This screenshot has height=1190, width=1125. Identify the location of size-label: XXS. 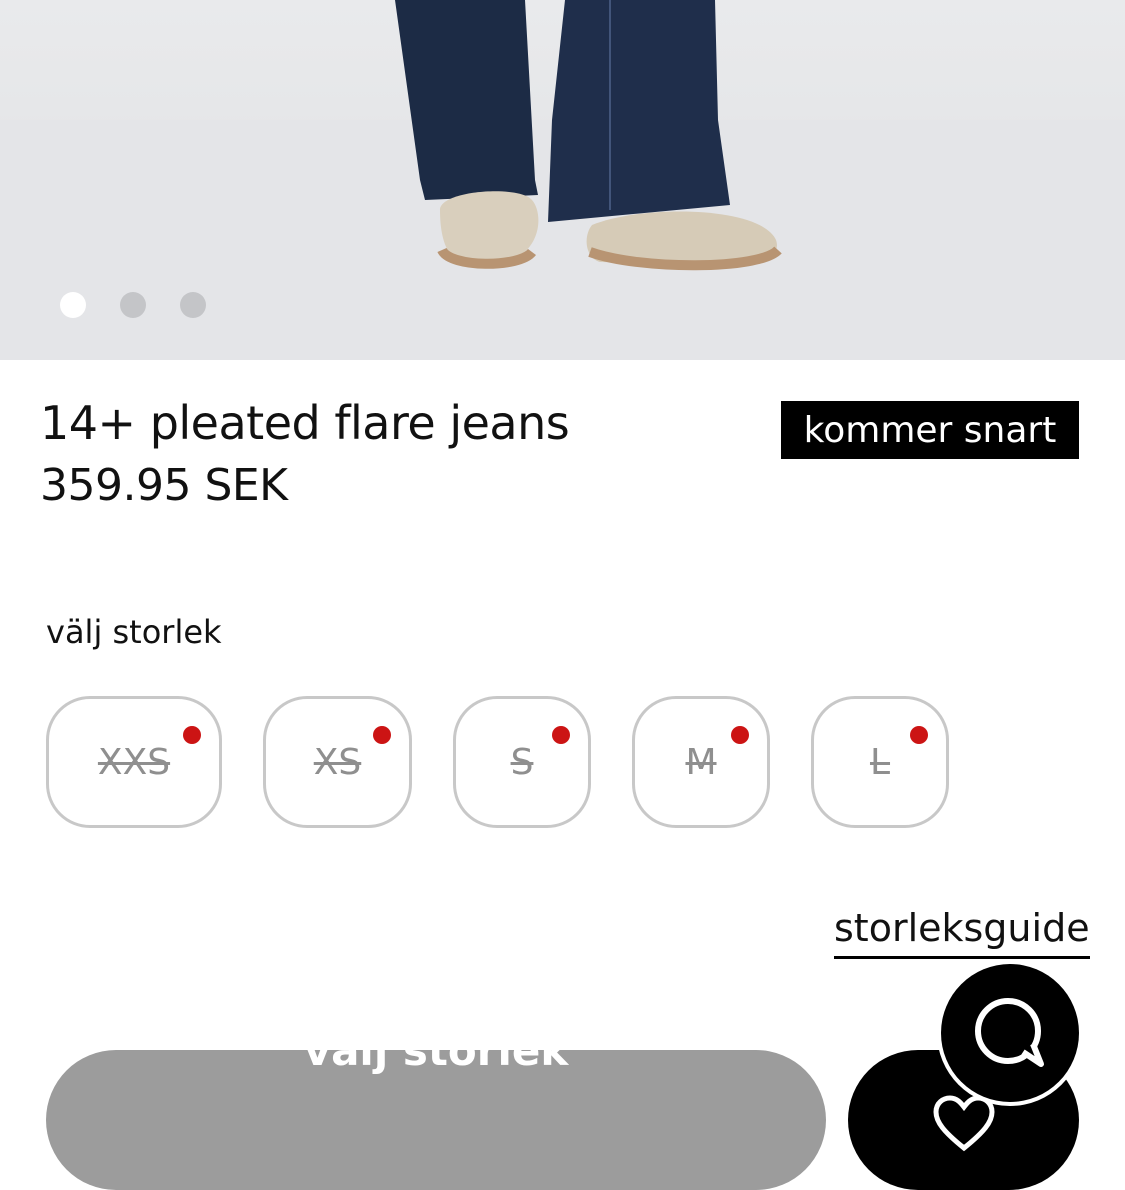
(134, 762).